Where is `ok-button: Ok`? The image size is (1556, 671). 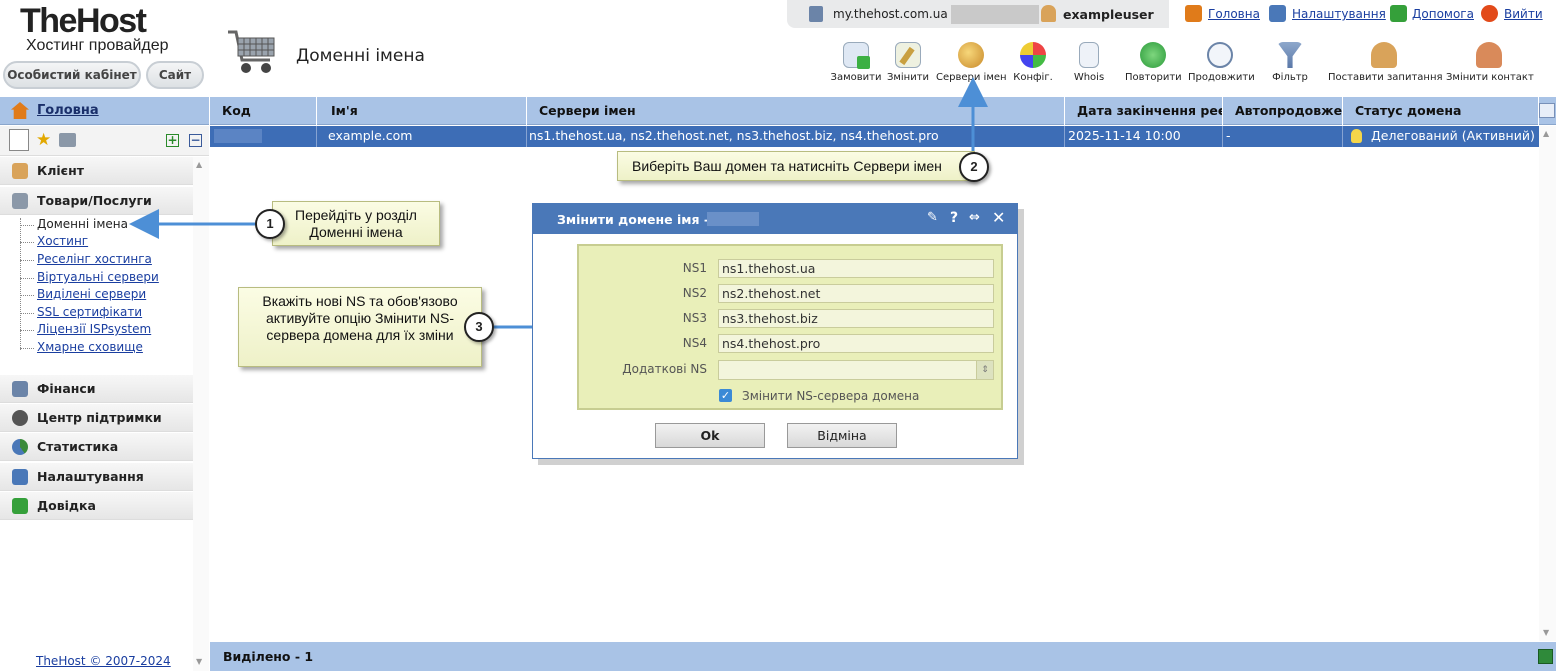
ok-button: Ok is located at coordinates (710, 435).